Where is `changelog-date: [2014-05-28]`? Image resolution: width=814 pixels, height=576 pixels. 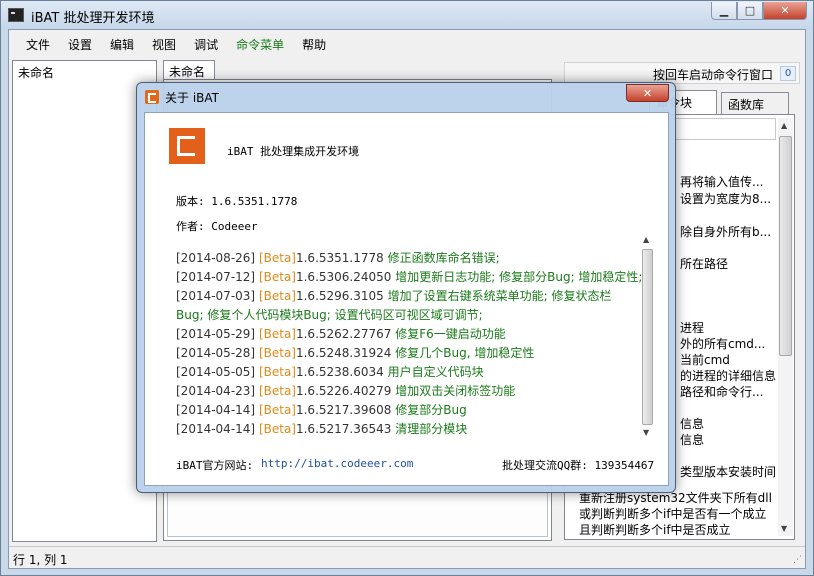
changelog-date: [2014-05-28] is located at coordinates (216, 353).